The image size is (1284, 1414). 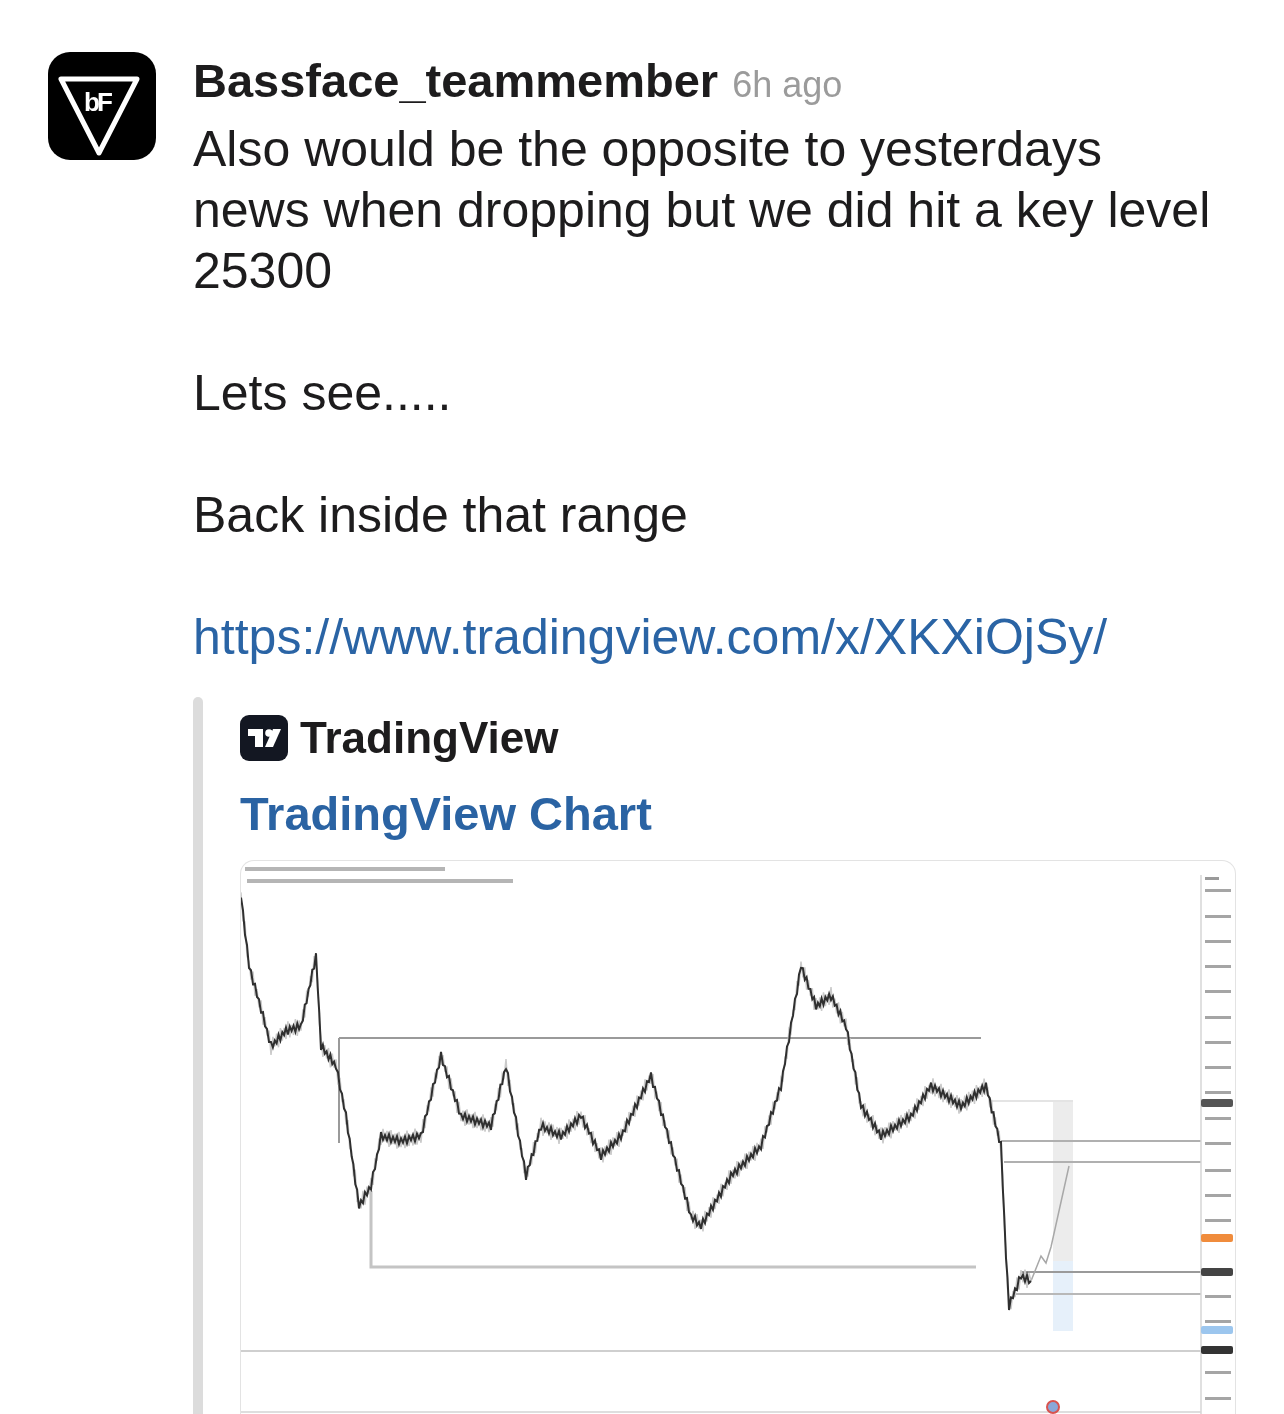 What do you see at coordinates (1212, 878) in the screenshot?
I see `blurred-text` at bounding box center [1212, 878].